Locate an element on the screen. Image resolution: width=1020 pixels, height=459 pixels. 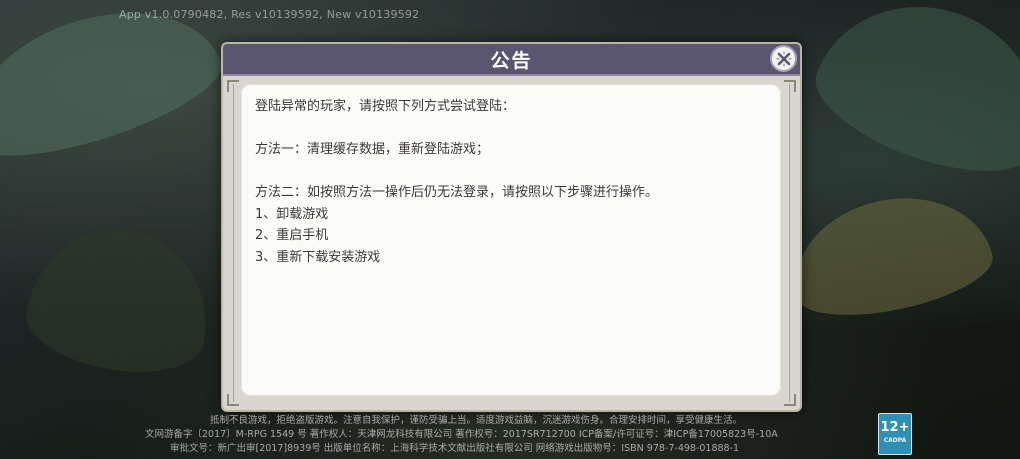
announcement-line: 登陆异常的玩家，请按照下列方式尝试登陆： is located at coordinates (385, 106).